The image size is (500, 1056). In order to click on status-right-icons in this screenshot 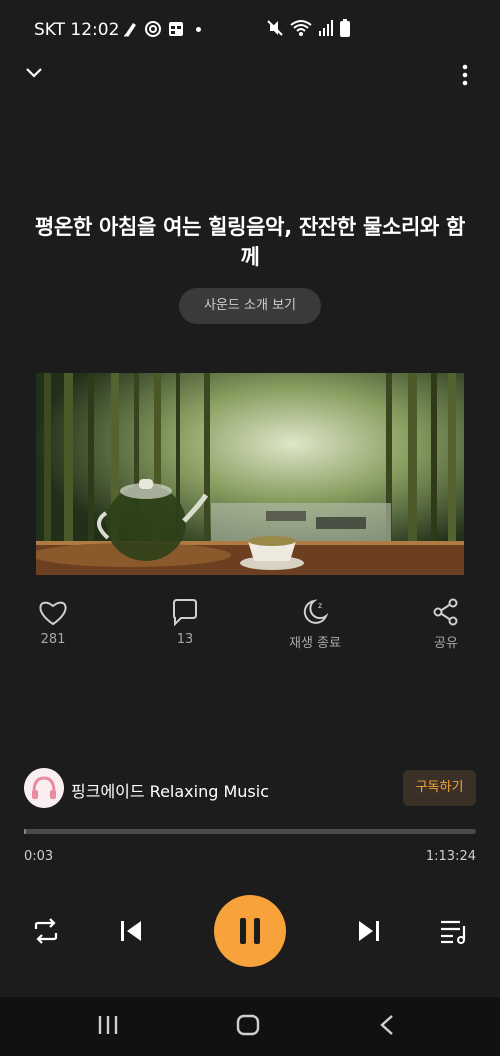, I will do `click(308, 28)`.